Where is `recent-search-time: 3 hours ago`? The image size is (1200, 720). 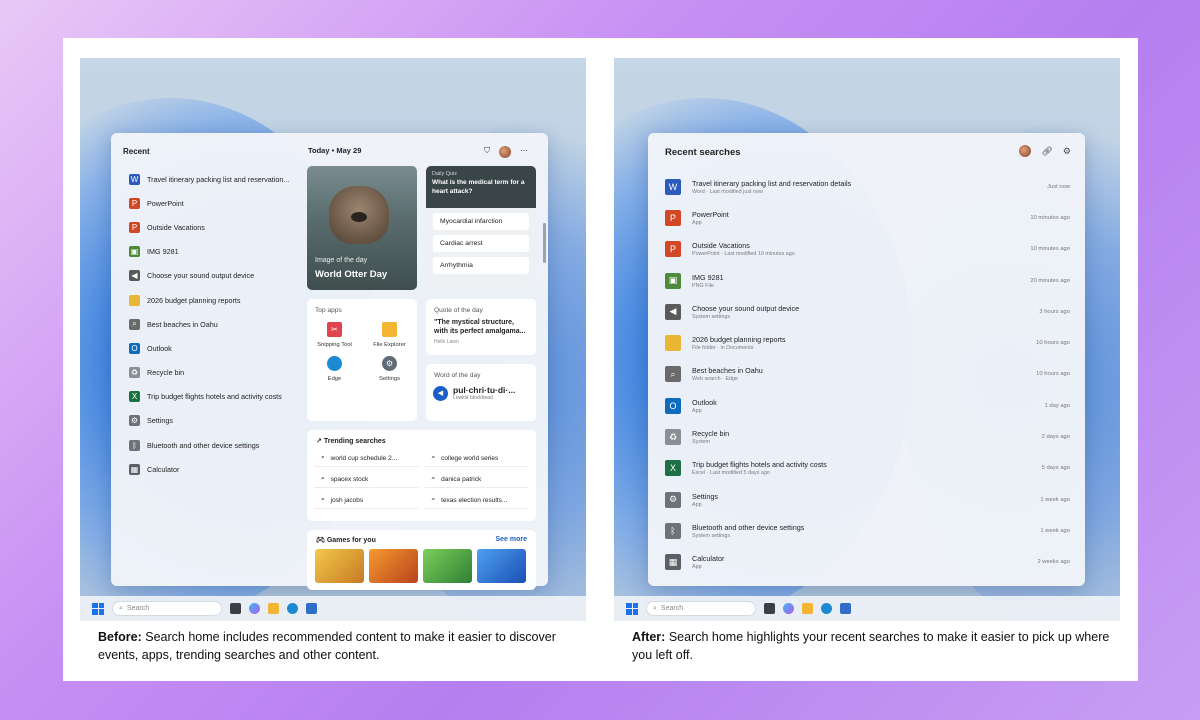
recent-search-time: 3 hours ago is located at coordinates (1054, 311).